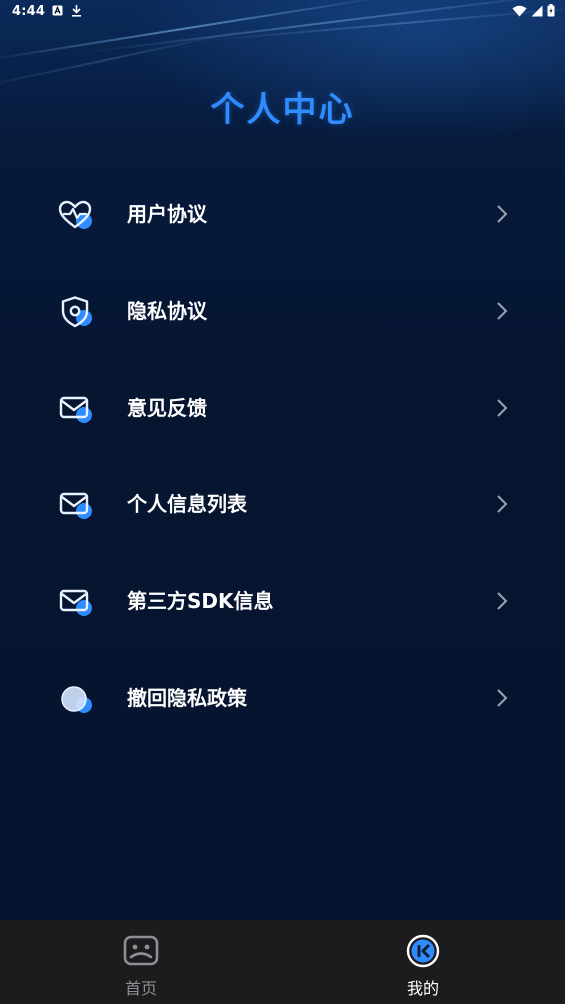 The width and height of the screenshot is (565, 1004). What do you see at coordinates (519, 10) in the screenshot?
I see `wifi-icon` at bounding box center [519, 10].